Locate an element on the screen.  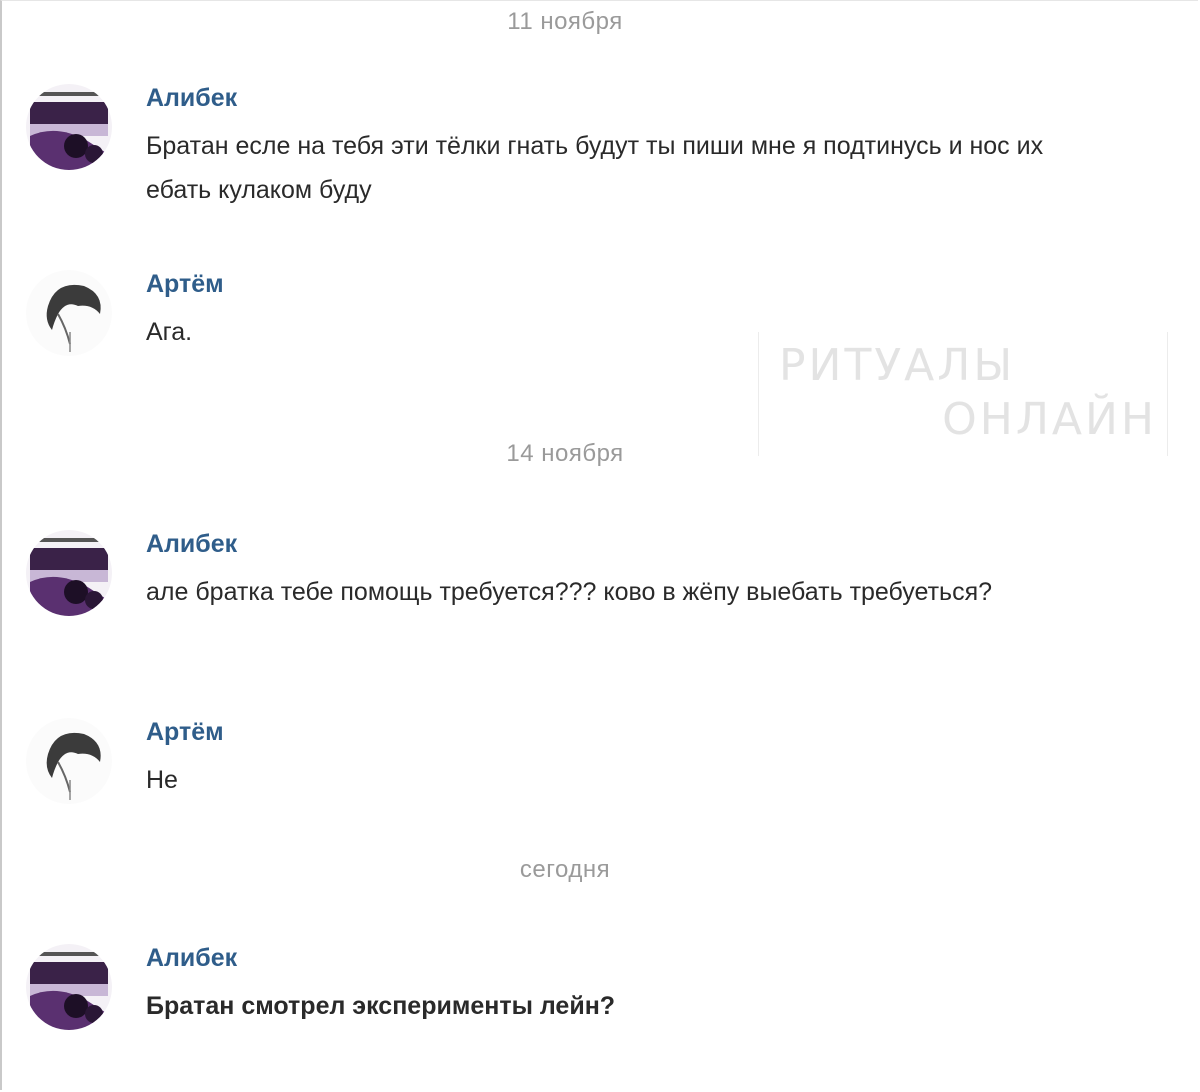
date-separator: 14 ноября is located at coordinates (565, 453).